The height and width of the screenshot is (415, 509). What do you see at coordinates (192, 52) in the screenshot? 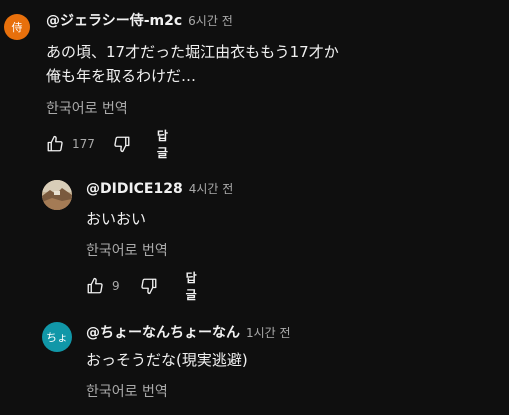
I see `comment-text-line: あの頃、17才だった堀江由衣ももう17才か` at bounding box center [192, 52].